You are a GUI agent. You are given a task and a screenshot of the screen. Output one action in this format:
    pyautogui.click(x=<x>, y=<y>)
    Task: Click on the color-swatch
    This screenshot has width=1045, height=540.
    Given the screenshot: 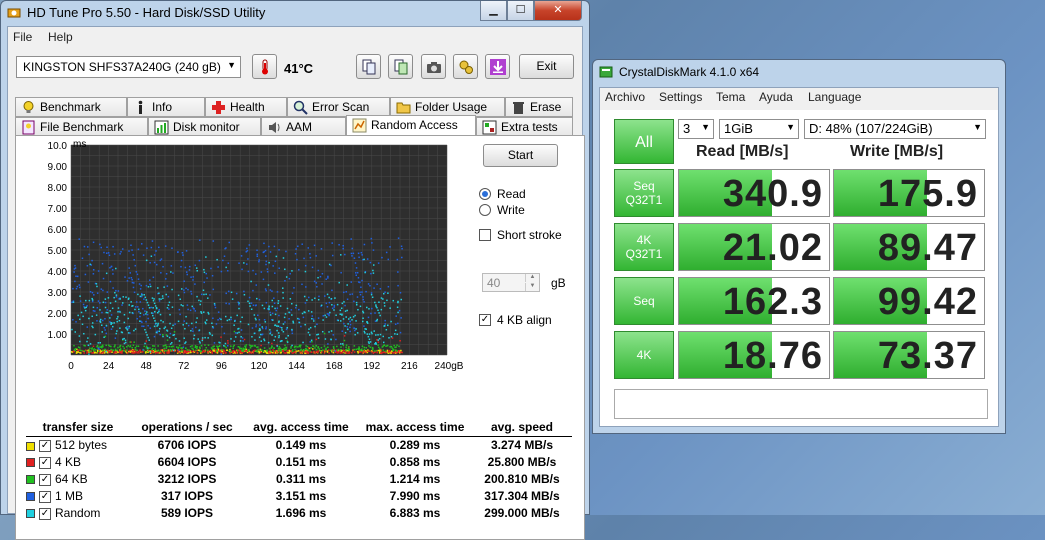 What is the action you would take?
    pyautogui.click(x=30, y=480)
    